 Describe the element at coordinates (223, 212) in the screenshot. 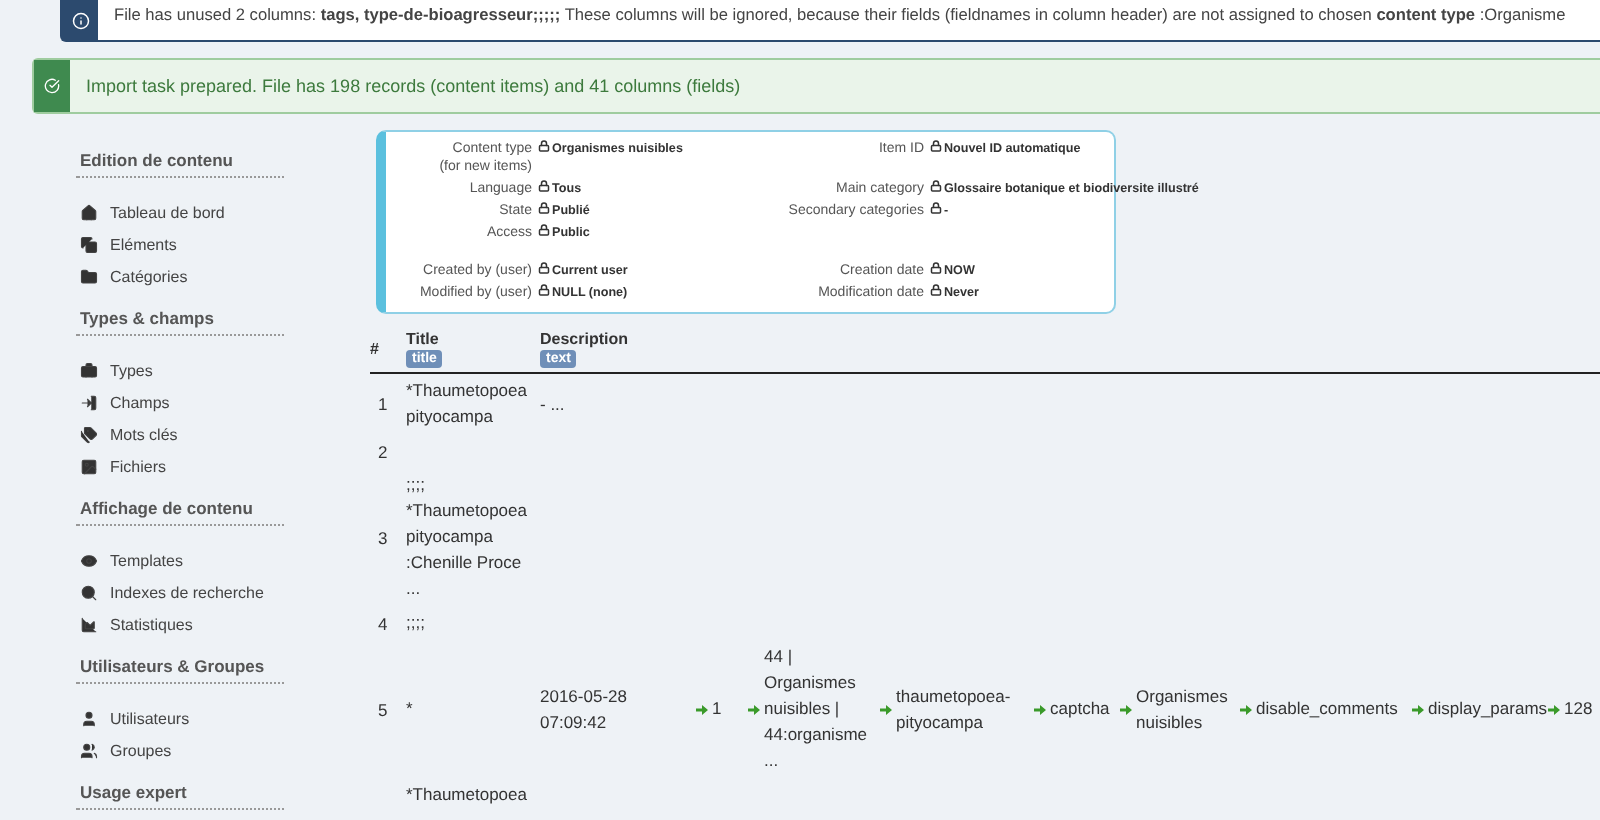

I see `sidebar-item: Tableau de bord` at that location.